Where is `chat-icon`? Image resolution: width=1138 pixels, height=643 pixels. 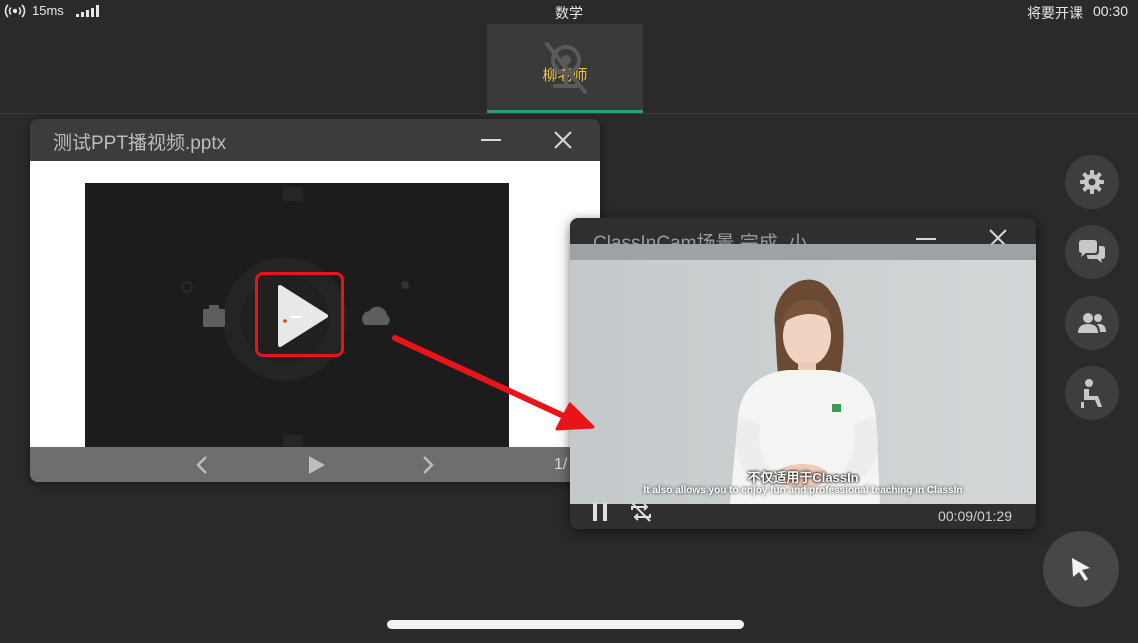
chat-icon is located at coordinates (1092, 251).